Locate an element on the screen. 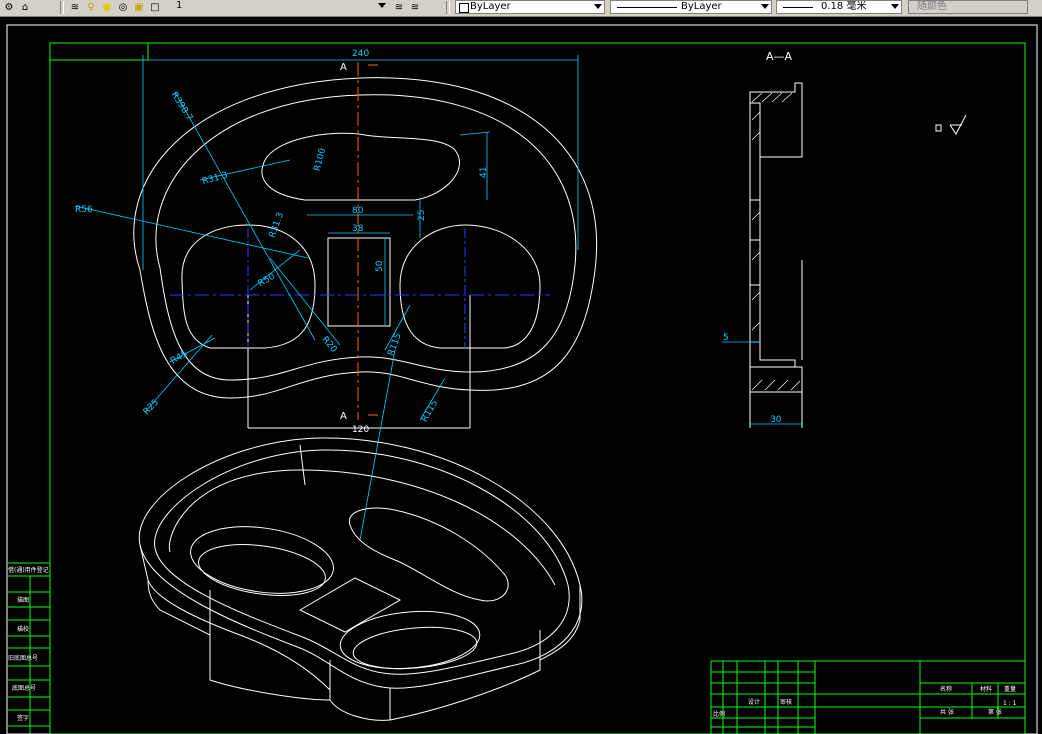  dim-30: 30 is located at coordinates (776, 420).